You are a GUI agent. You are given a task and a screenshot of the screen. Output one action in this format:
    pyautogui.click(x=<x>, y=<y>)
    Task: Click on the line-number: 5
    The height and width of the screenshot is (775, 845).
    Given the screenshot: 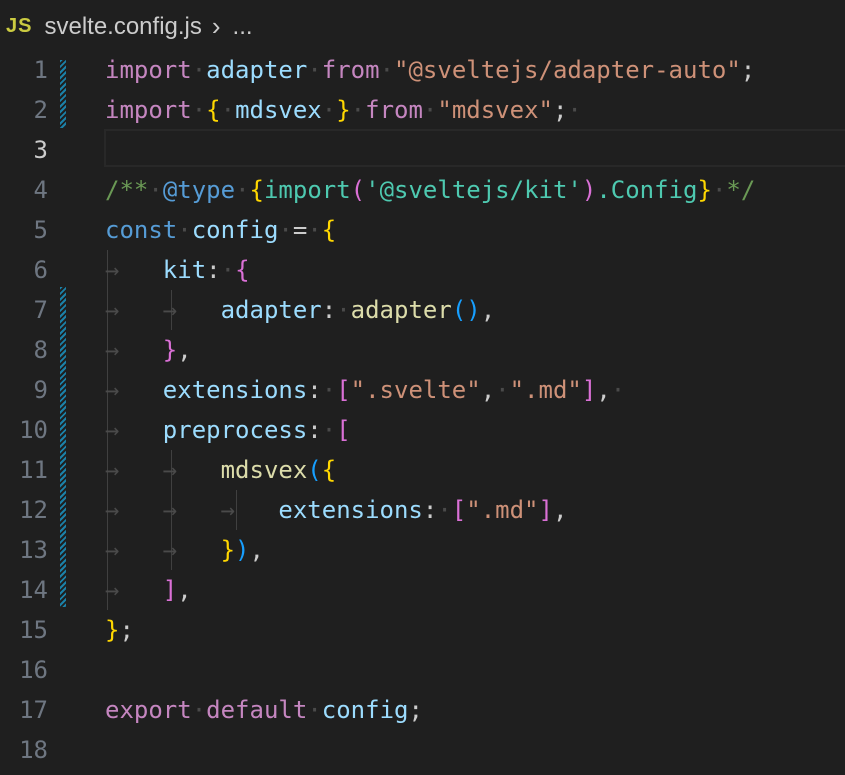 What is the action you would take?
    pyautogui.click(x=40, y=230)
    